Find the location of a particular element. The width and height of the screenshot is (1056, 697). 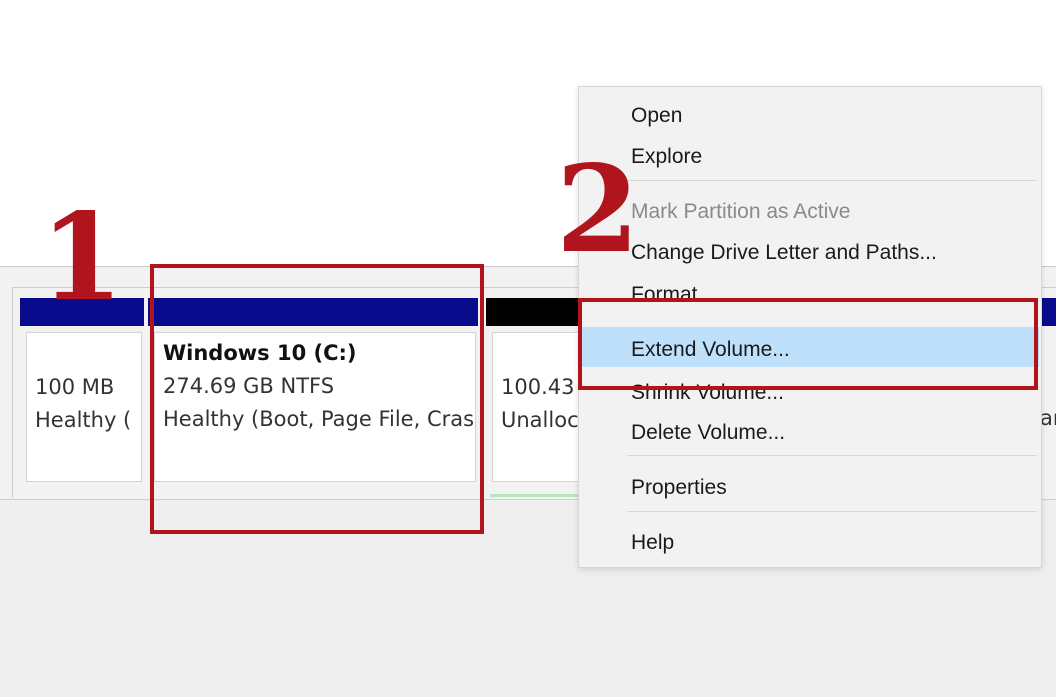

annotation-box-partition is located at coordinates (317, 399).